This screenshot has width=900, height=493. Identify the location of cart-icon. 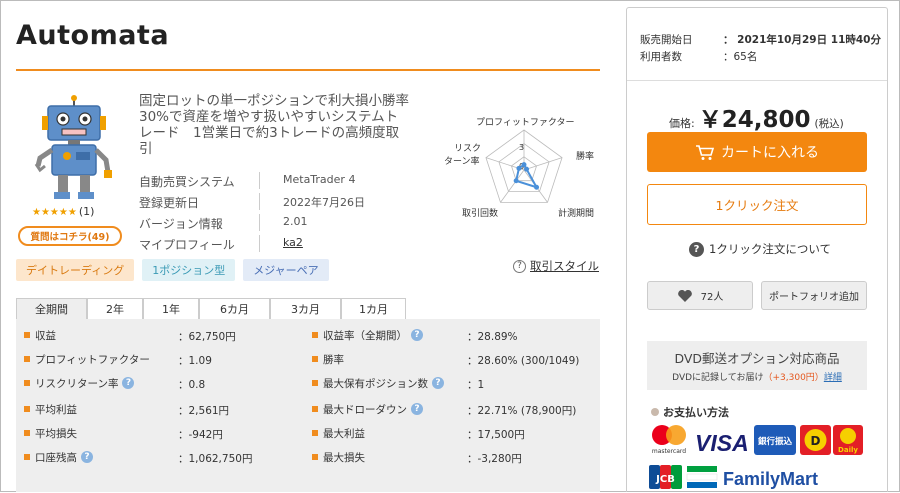
(705, 152).